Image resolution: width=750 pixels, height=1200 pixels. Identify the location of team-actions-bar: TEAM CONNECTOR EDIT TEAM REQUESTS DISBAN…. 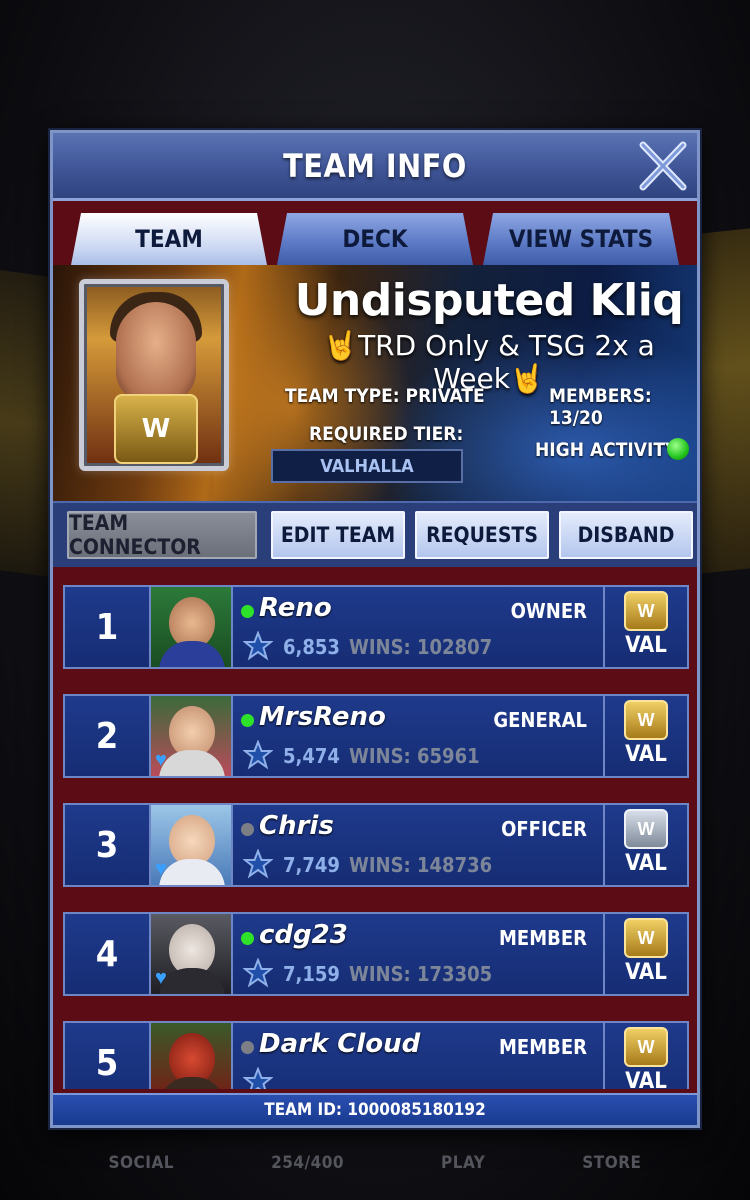
(375, 534).